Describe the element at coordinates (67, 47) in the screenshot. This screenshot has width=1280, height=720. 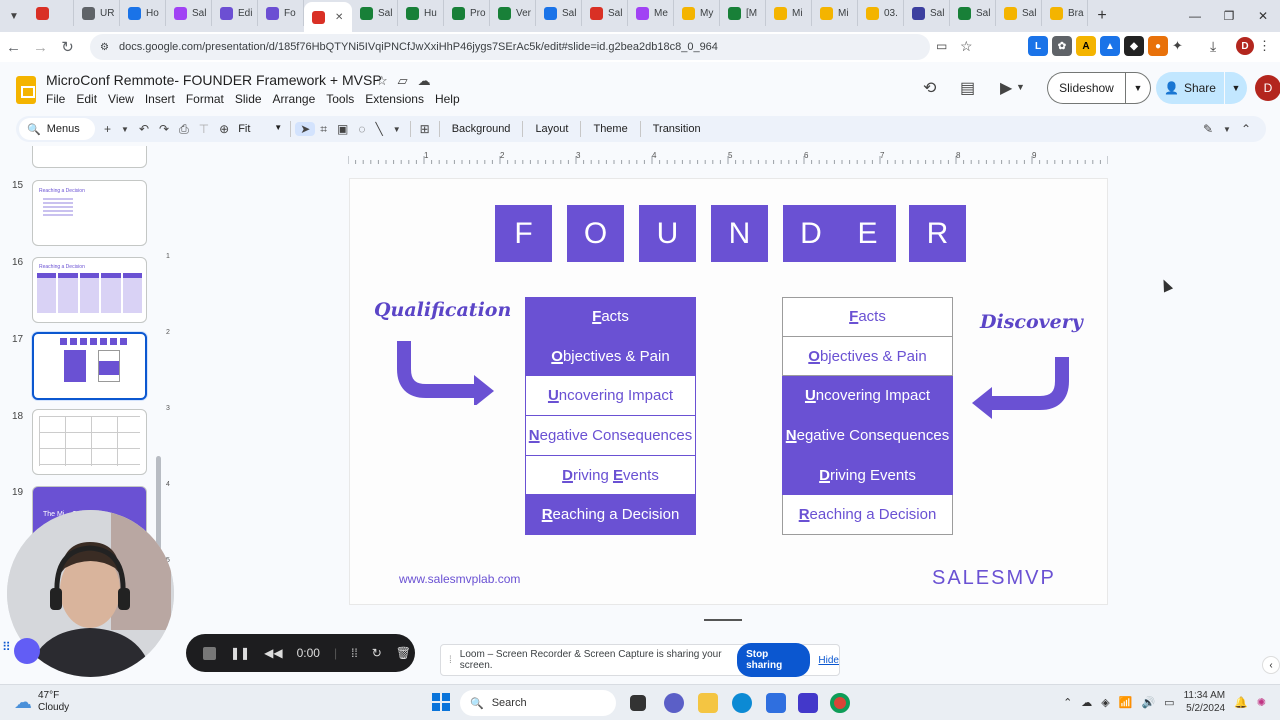
I see `reload-icon: ↻` at that location.